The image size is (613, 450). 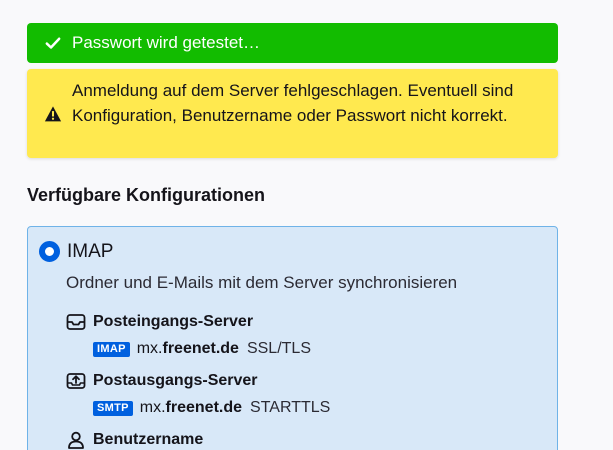 What do you see at coordinates (152, 407) in the screenshot?
I see `outgoing-host-prefix: mx.` at bounding box center [152, 407].